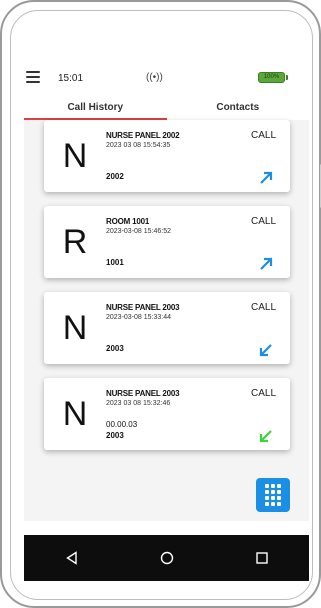  I want to click on menu-icon, so click(33, 77).